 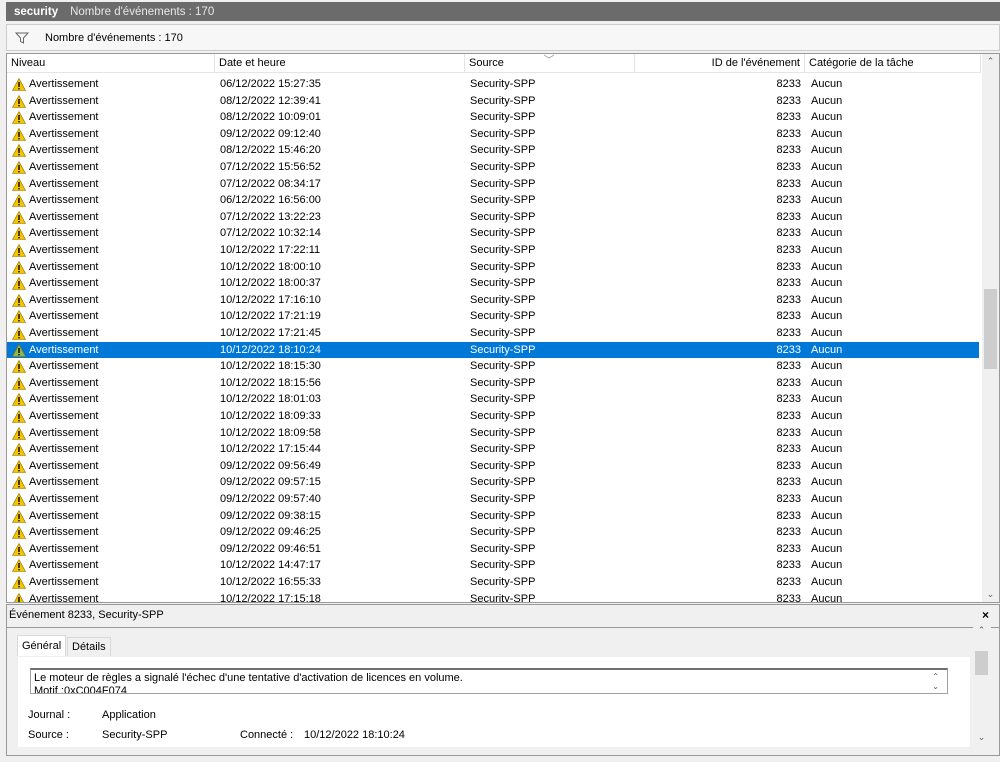 What do you see at coordinates (267, 735) in the screenshot?
I see `connected-label: Connecté :` at bounding box center [267, 735].